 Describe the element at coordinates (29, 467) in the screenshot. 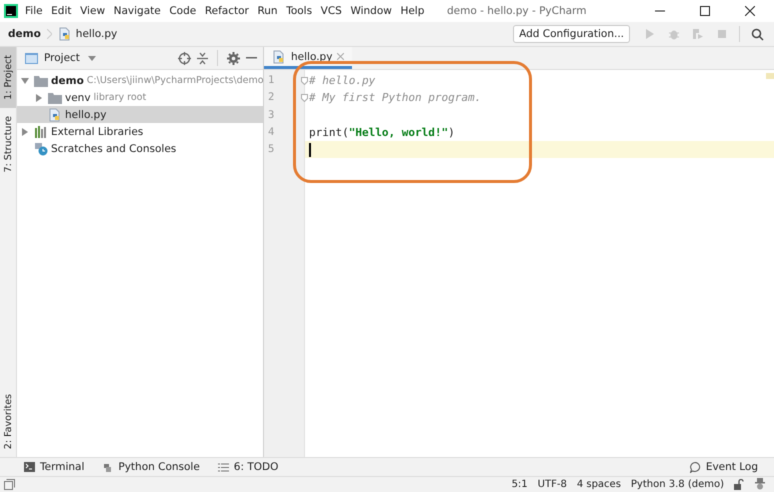

I see `terminal-icon` at that location.